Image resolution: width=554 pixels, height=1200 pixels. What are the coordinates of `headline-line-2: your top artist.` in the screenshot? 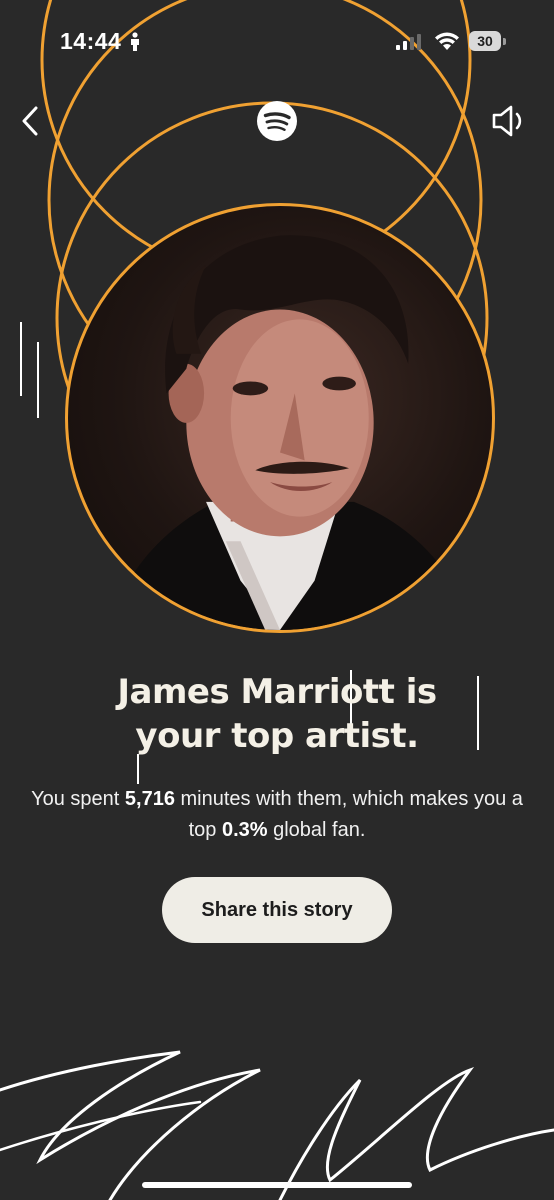 It's located at (277, 736).